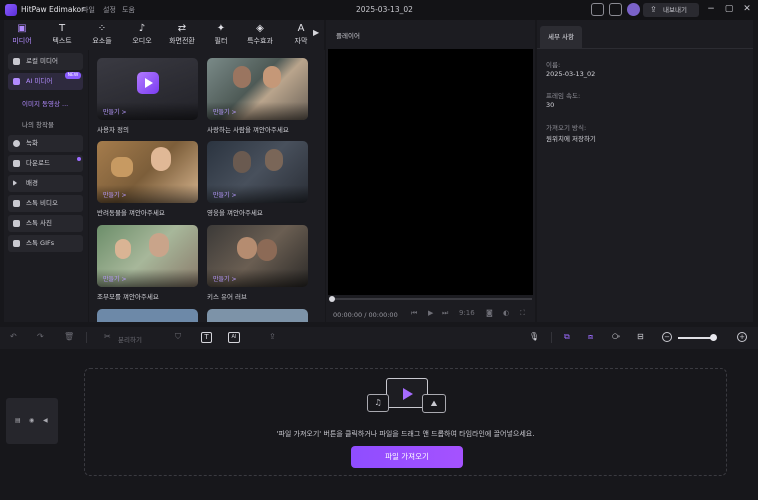 This screenshot has width=758, height=500. I want to click on menu-settings: 설정, so click(109, 10).